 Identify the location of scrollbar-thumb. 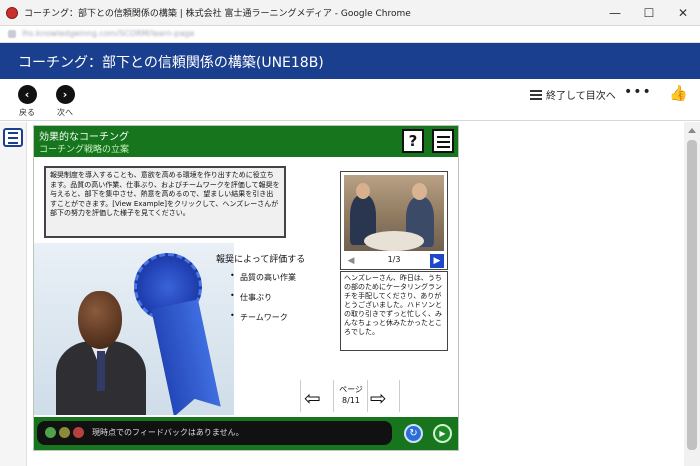
(692, 295).